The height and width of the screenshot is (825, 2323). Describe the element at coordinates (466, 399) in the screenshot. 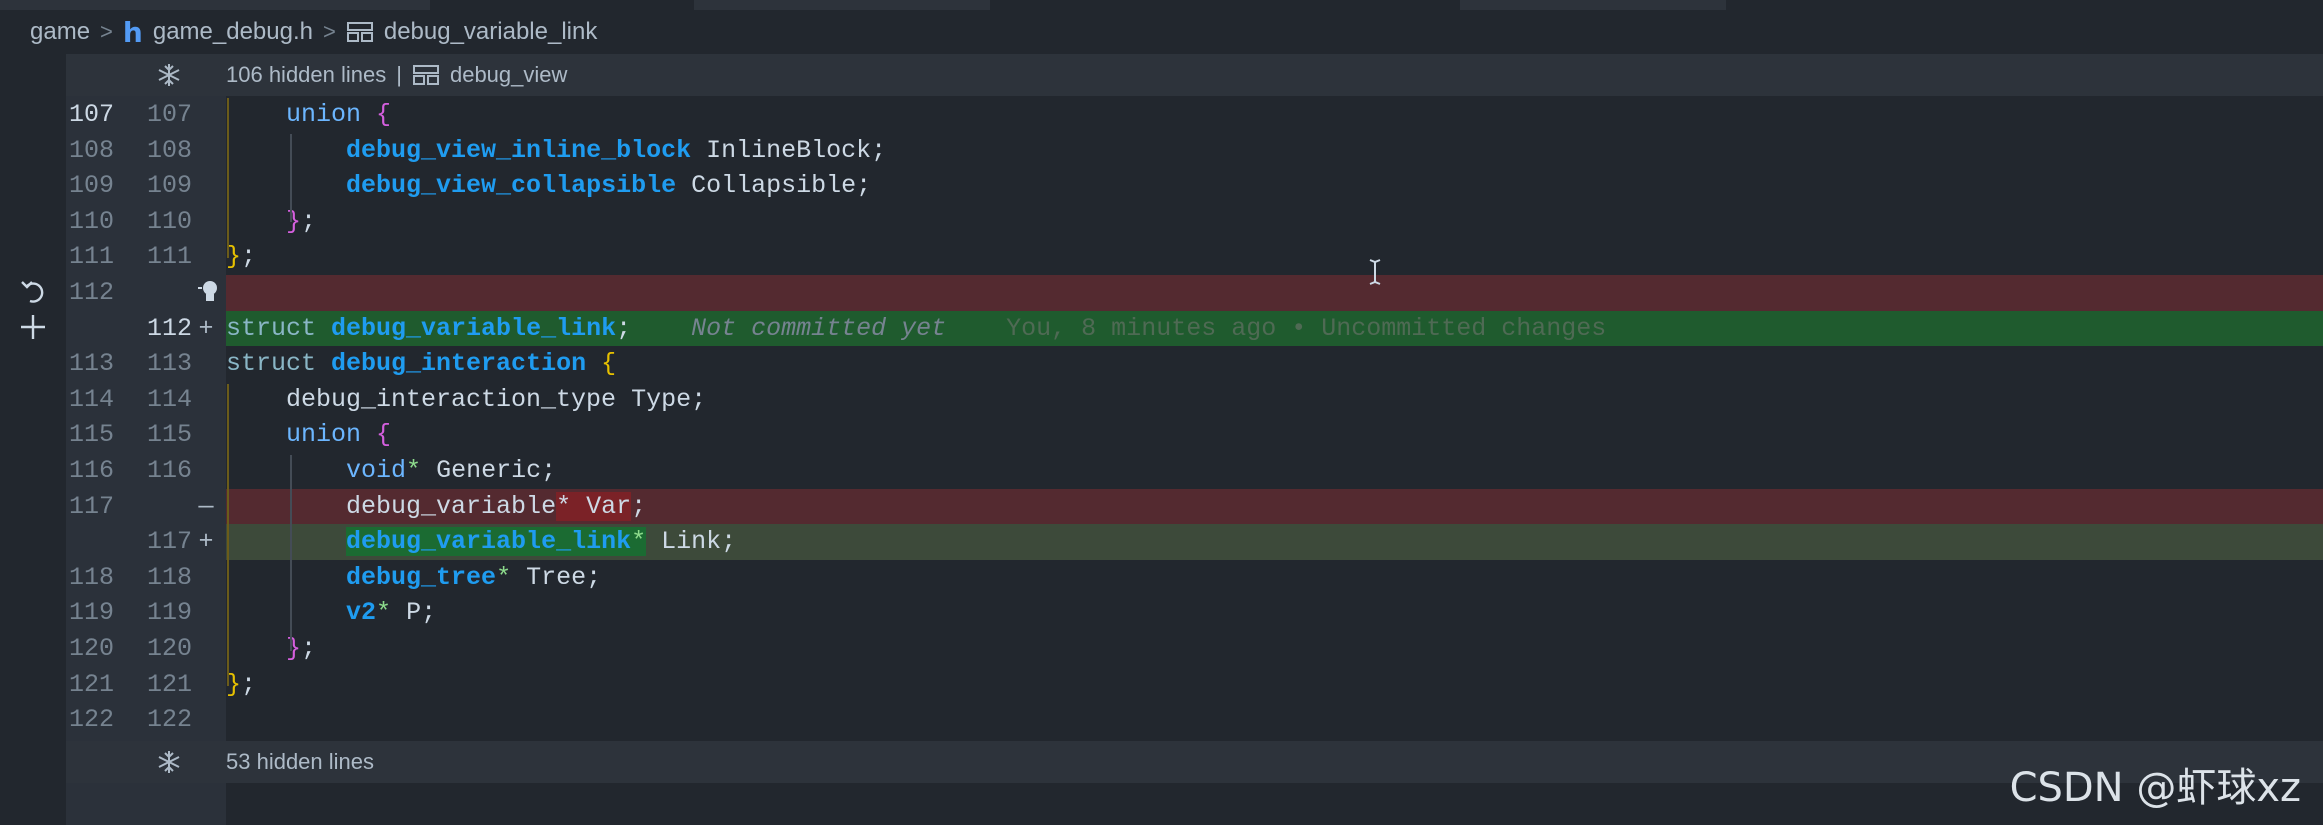

I see `code-token: debug_interaction_type Type;` at that location.